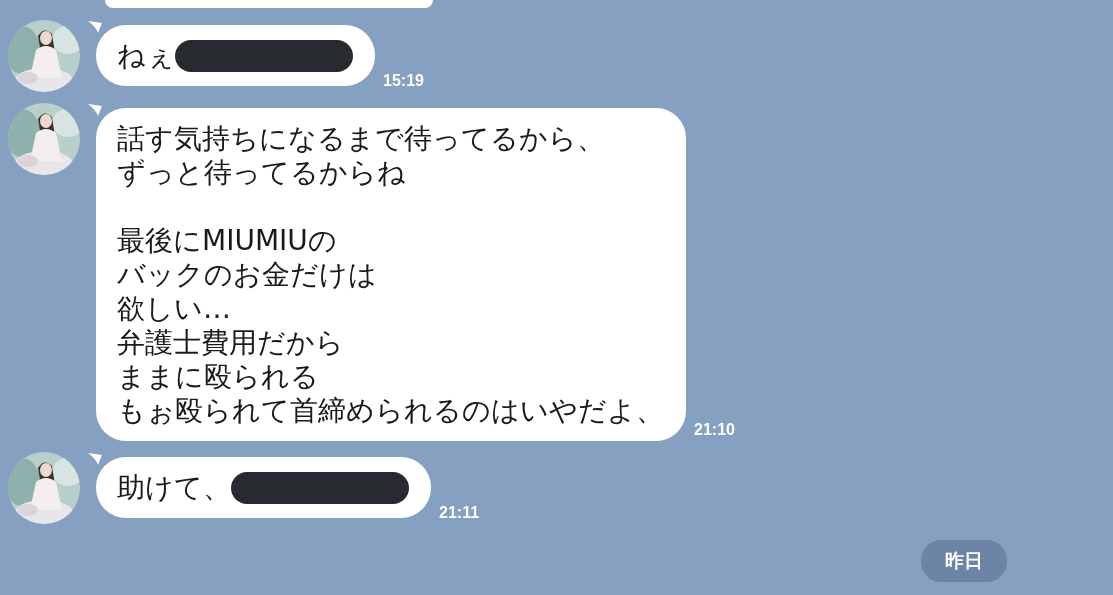 The image size is (1113, 595). Describe the element at coordinates (459, 513) in the screenshot. I see `message-time: 21:11` at that location.